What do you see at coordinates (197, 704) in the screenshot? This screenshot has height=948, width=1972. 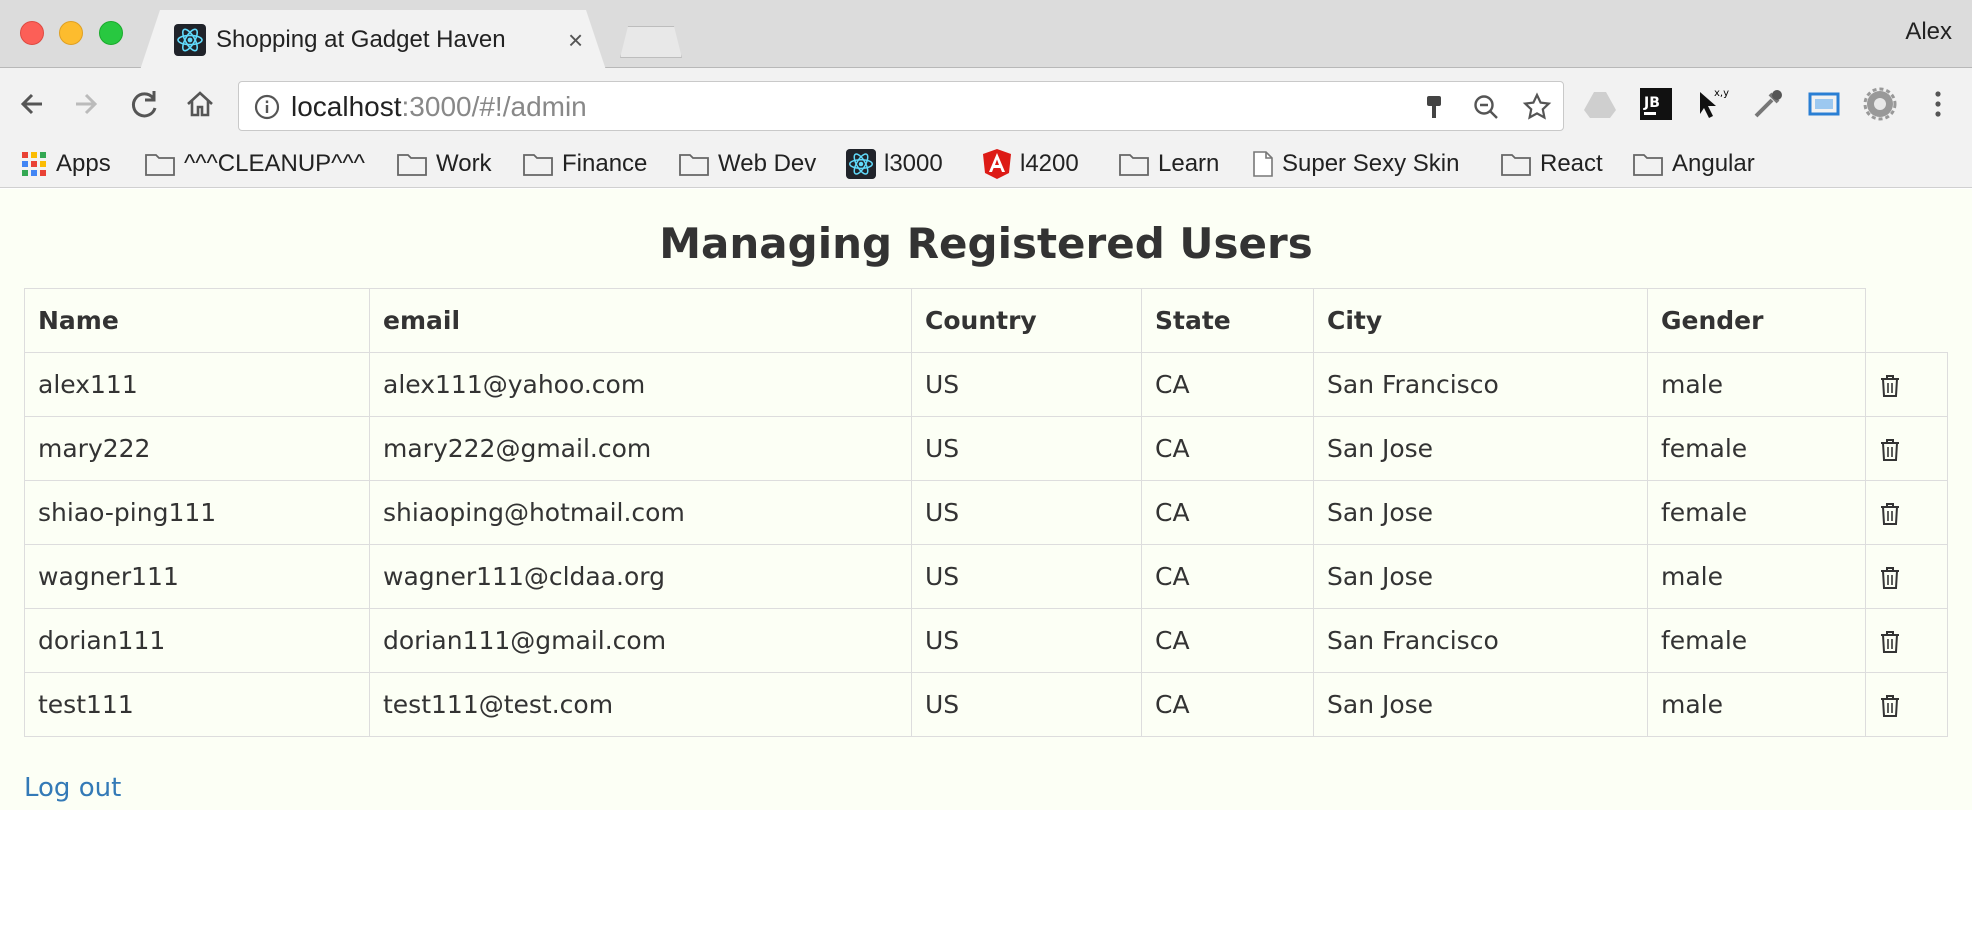 I see `user-name: test111` at bounding box center [197, 704].